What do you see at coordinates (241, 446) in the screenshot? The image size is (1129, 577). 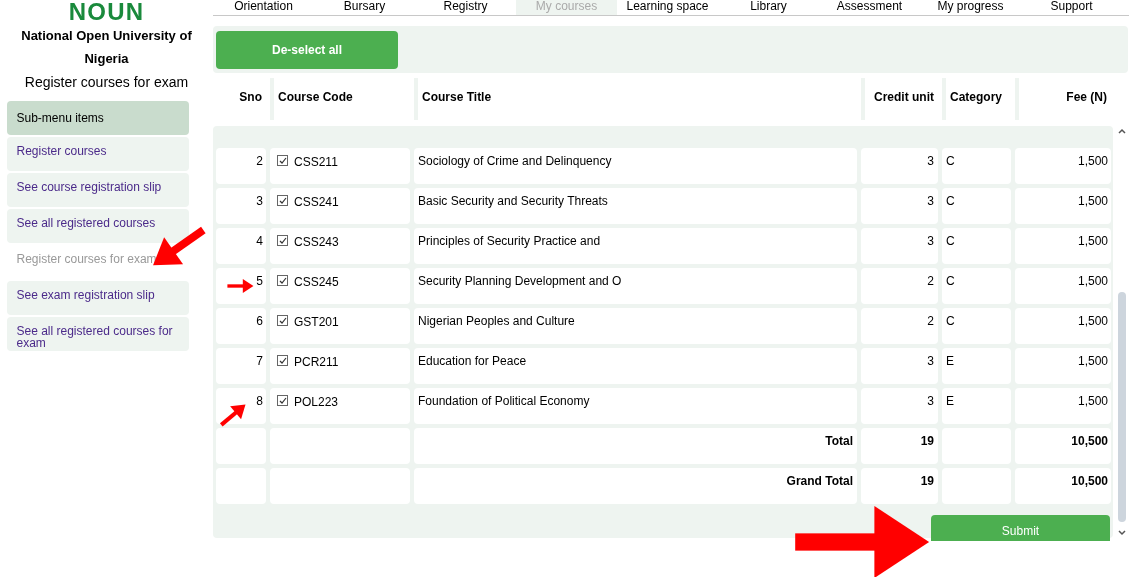 I see `table-cell` at bounding box center [241, 446].